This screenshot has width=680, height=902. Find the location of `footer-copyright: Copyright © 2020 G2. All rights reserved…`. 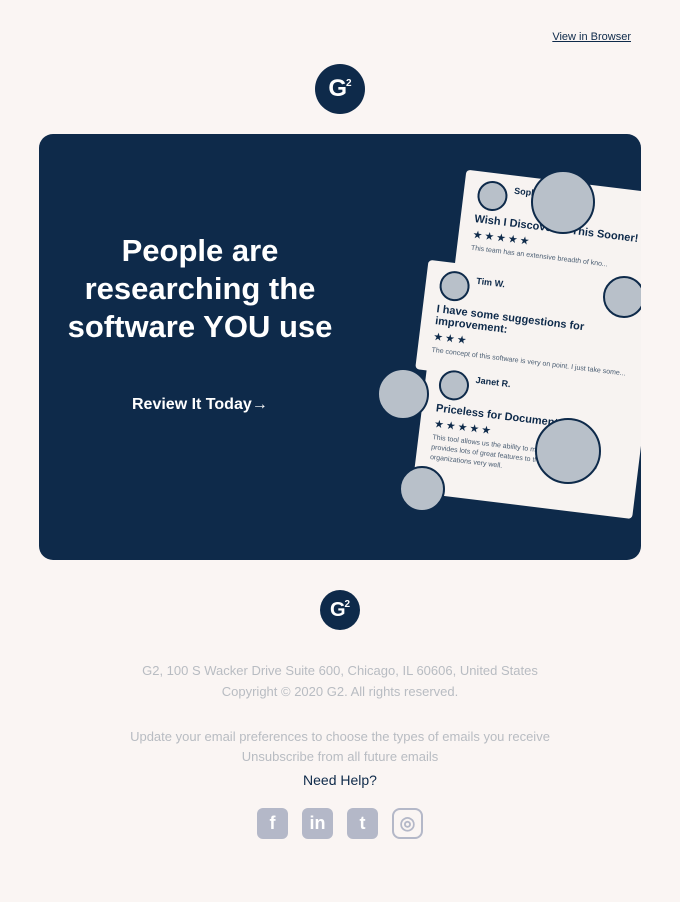

footer-copyright: Copyright © 2020 G2. All rights reserved… is located at coordinates (340, 691).